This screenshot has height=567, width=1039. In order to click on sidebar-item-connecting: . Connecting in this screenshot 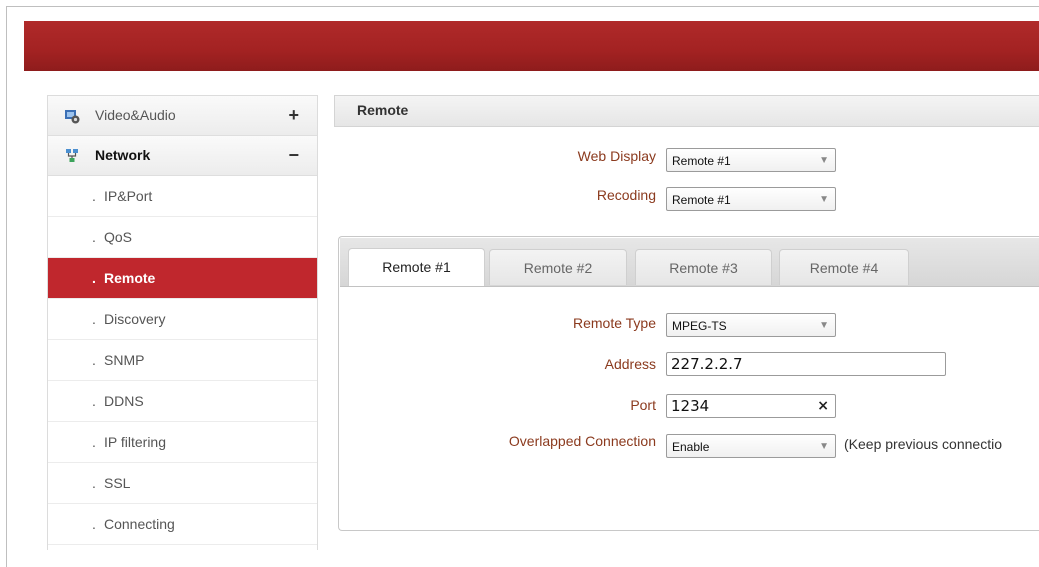, I will do `click(182, 524)`.